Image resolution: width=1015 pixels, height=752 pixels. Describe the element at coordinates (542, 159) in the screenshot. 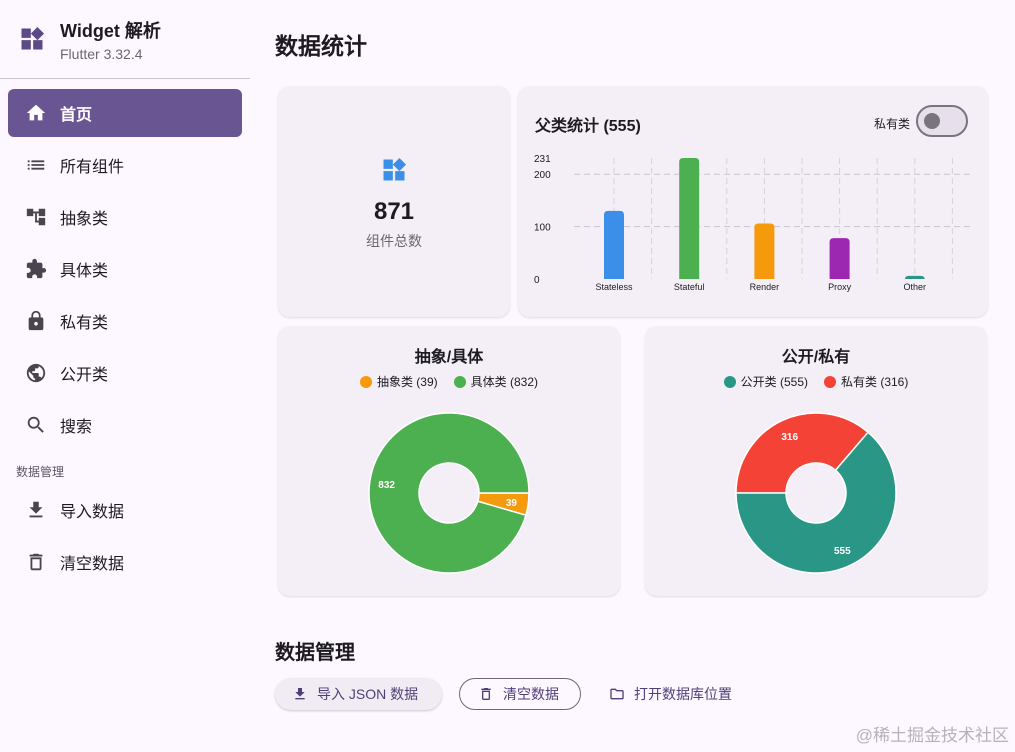

I see `y-tick-label: 231` at that location.